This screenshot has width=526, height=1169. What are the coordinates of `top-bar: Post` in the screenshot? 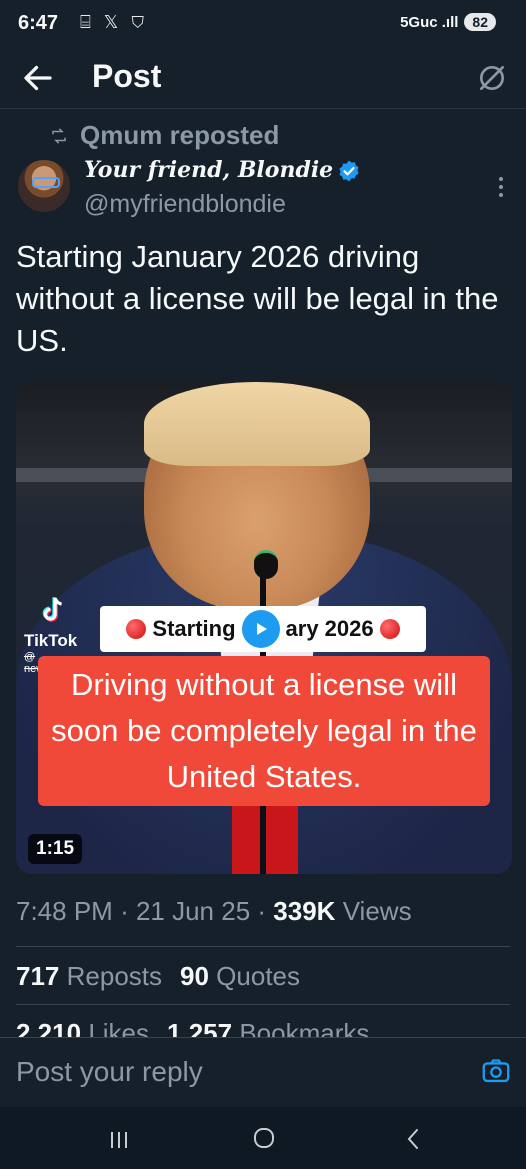 It's located at (263, 80).